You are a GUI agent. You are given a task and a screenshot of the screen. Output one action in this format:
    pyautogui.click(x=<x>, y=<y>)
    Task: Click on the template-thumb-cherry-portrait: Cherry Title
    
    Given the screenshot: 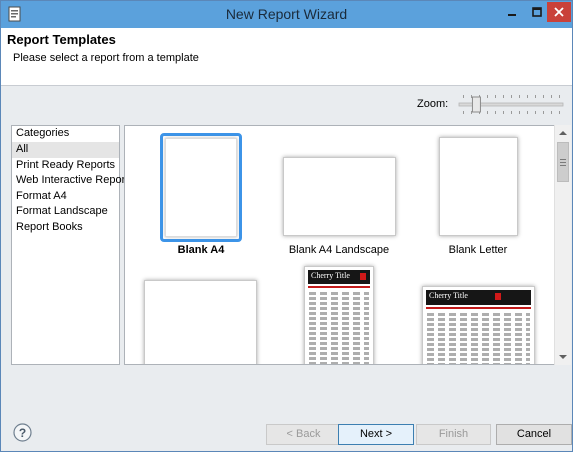 What is the action you would take?
    pyautogui.click(x=339, y=315)
    